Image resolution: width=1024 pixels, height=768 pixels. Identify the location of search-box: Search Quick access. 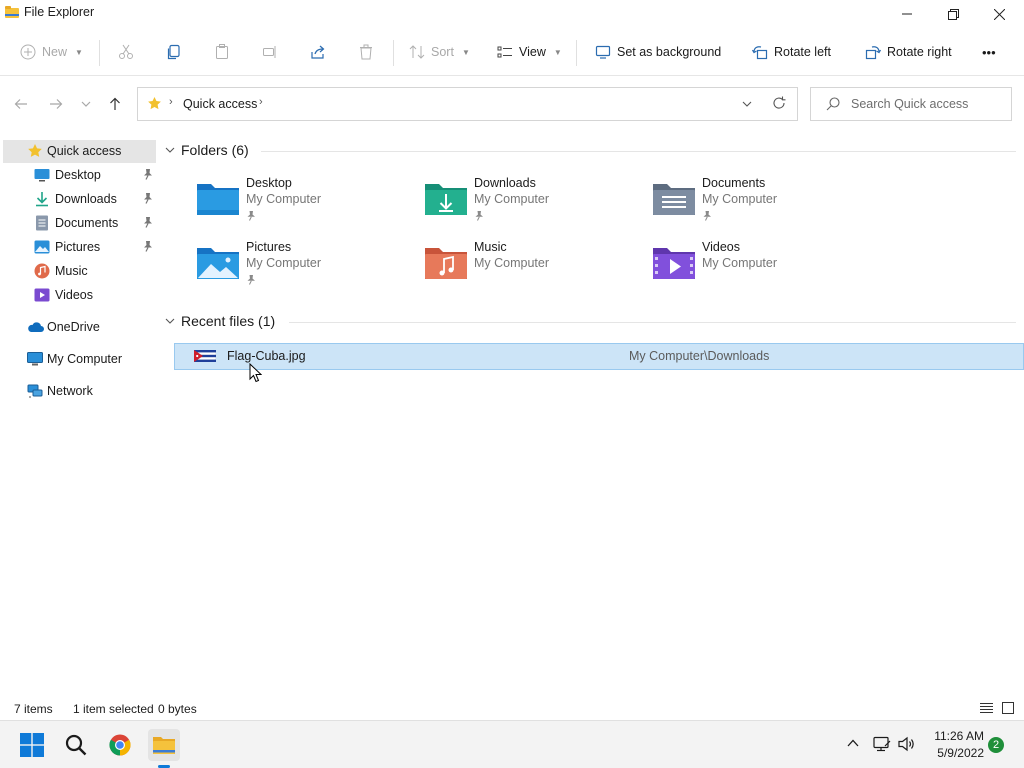
(911, 104).